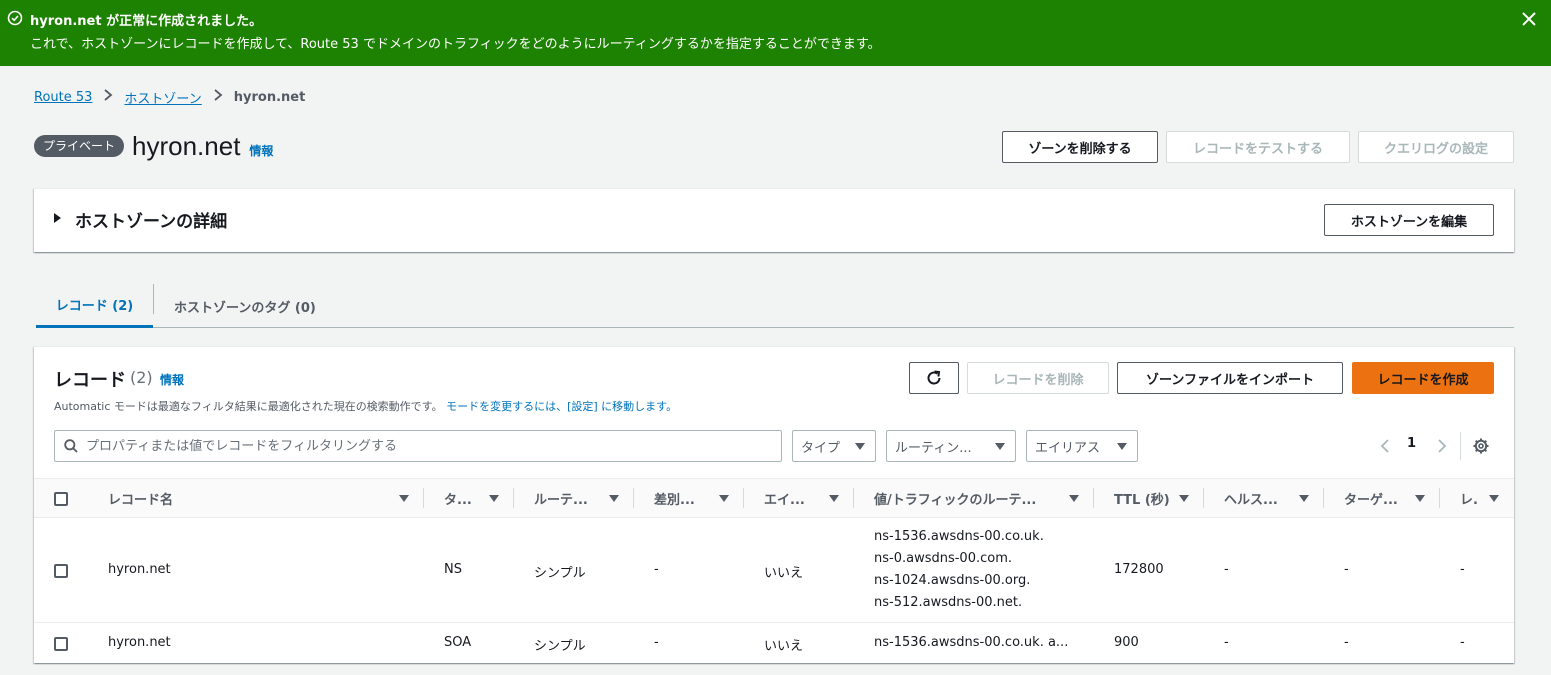 Image resolution: width=1551 pixels, height=675 pixels. Describe the element at coordinates (959, 536) in the screenshot. I see `value-line: ns-1536.awsdns-00.co.uk.` at that location.